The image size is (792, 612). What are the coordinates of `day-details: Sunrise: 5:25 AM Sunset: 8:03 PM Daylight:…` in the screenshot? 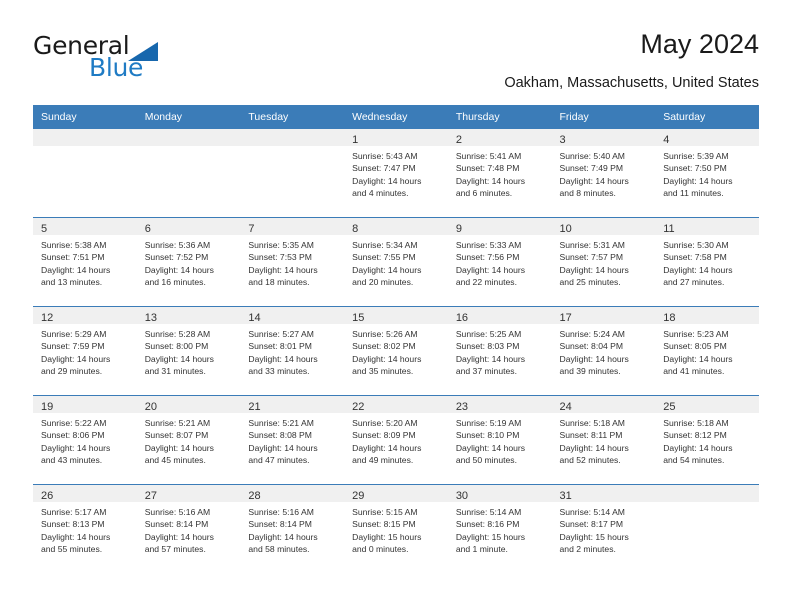 It's located at (500, 351).